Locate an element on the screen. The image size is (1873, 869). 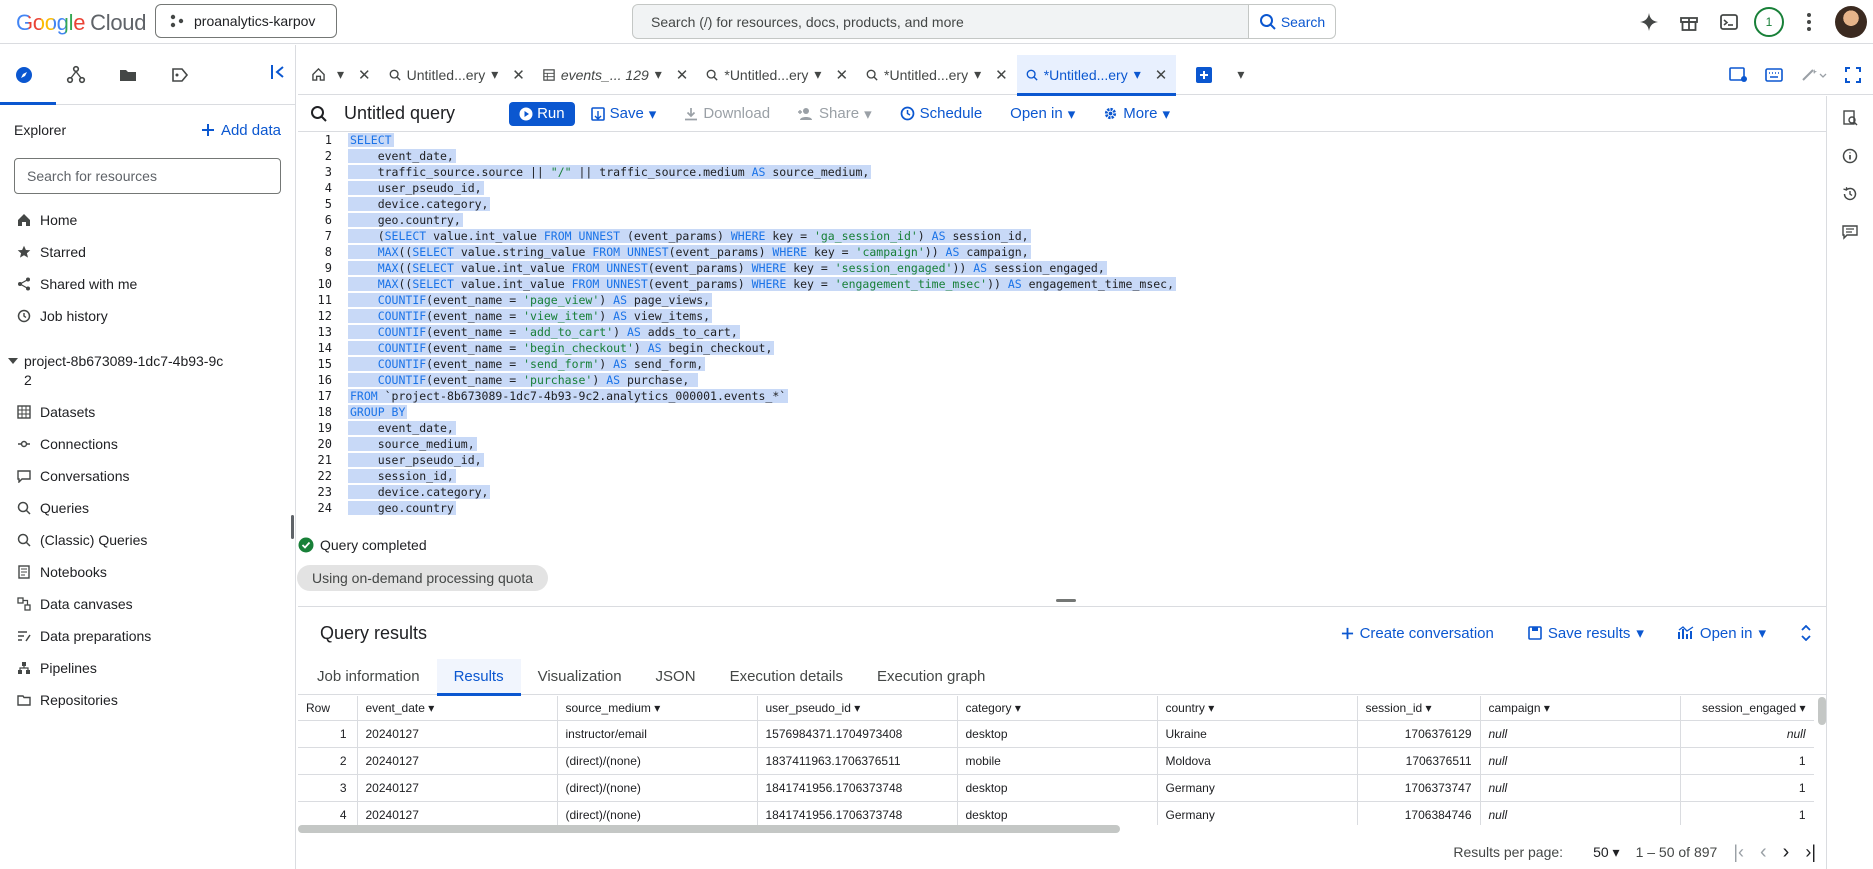
horizontal-scrollbar is located at coordinates (709, 829).